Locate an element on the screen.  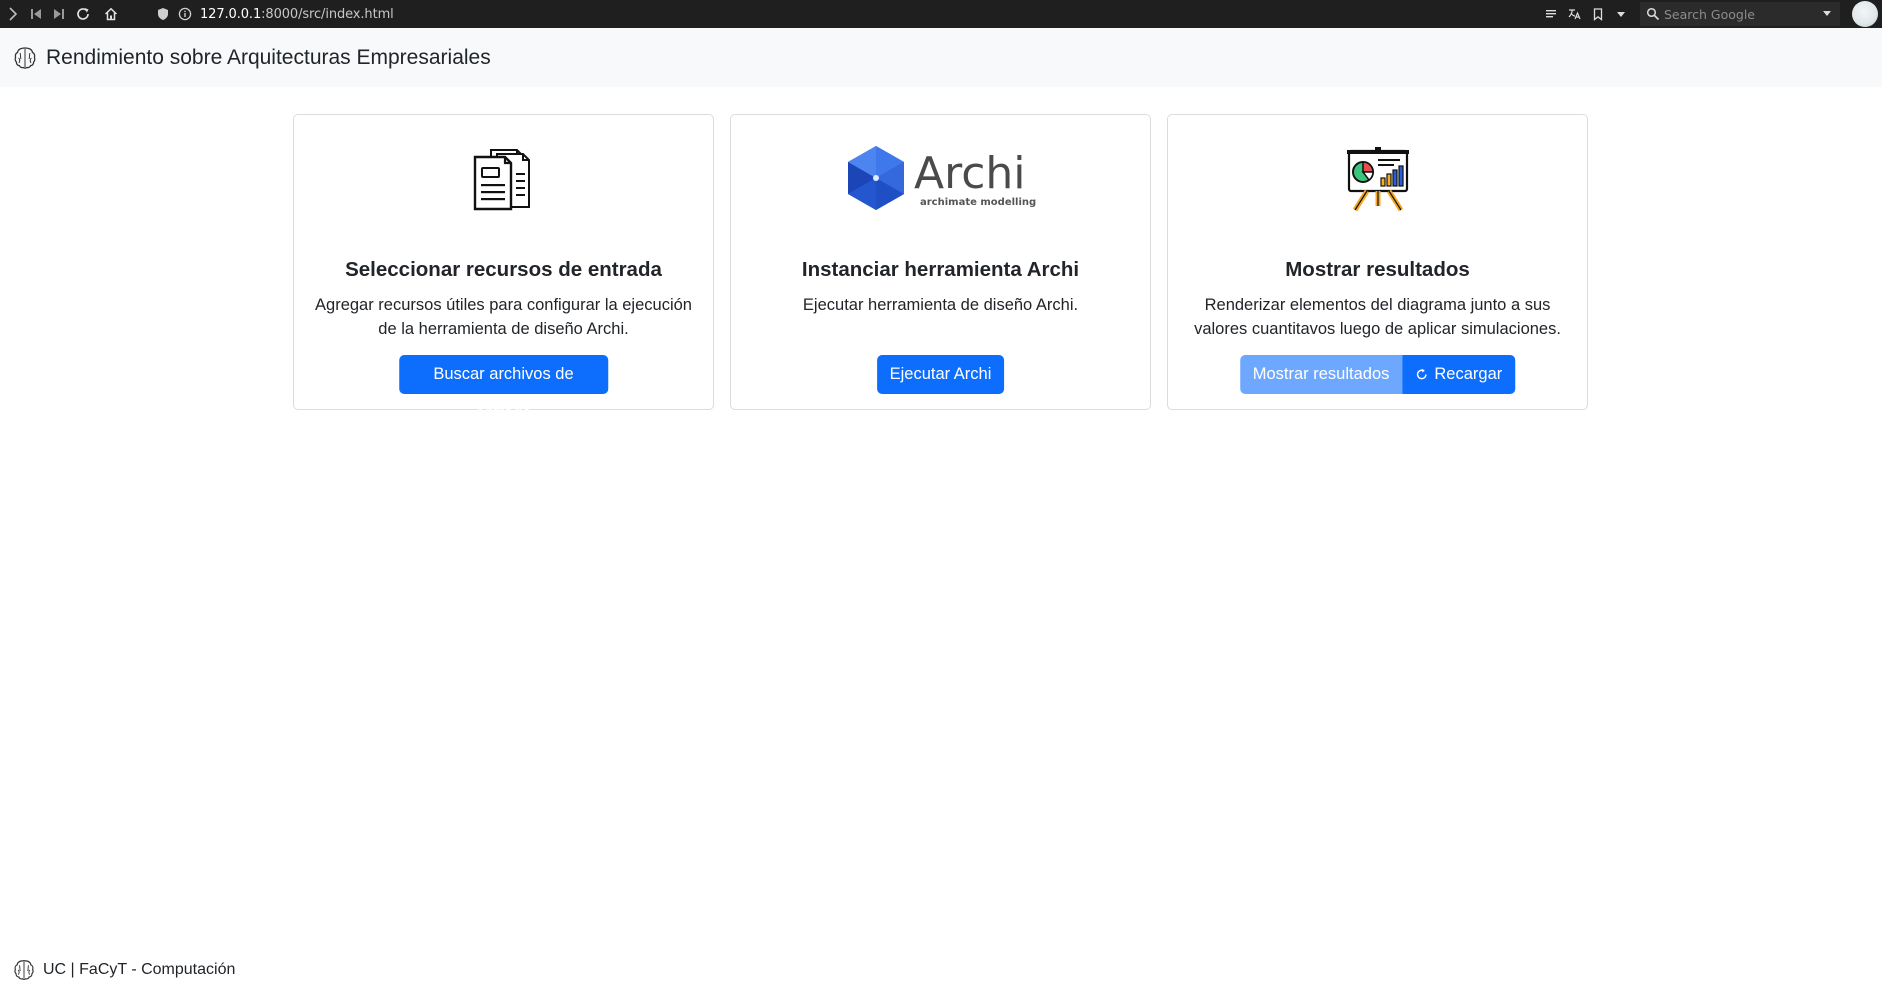
show-results-button: Mostrar resultados is located at coordinates (1321, 374).